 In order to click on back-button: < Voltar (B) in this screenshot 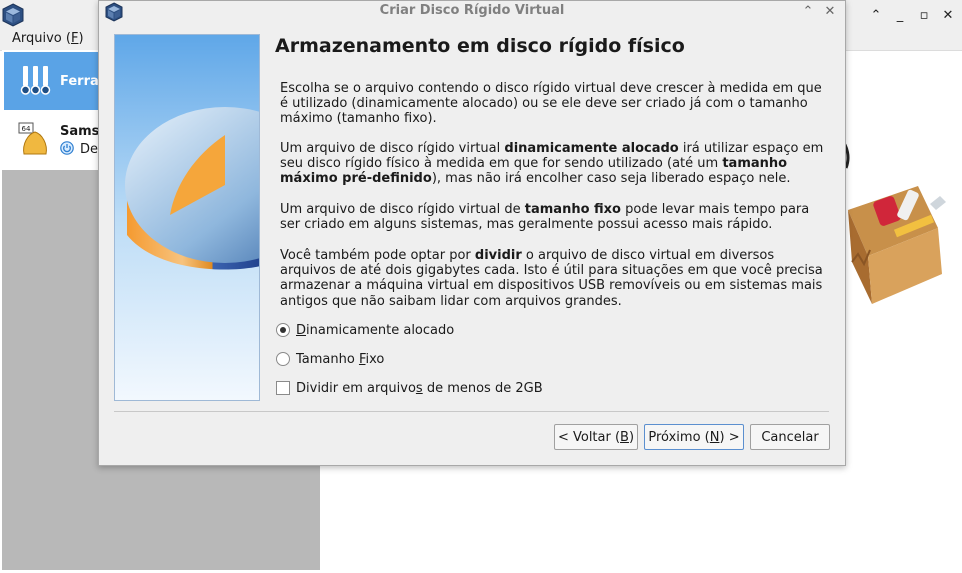, I will do `click(596, 437)`.